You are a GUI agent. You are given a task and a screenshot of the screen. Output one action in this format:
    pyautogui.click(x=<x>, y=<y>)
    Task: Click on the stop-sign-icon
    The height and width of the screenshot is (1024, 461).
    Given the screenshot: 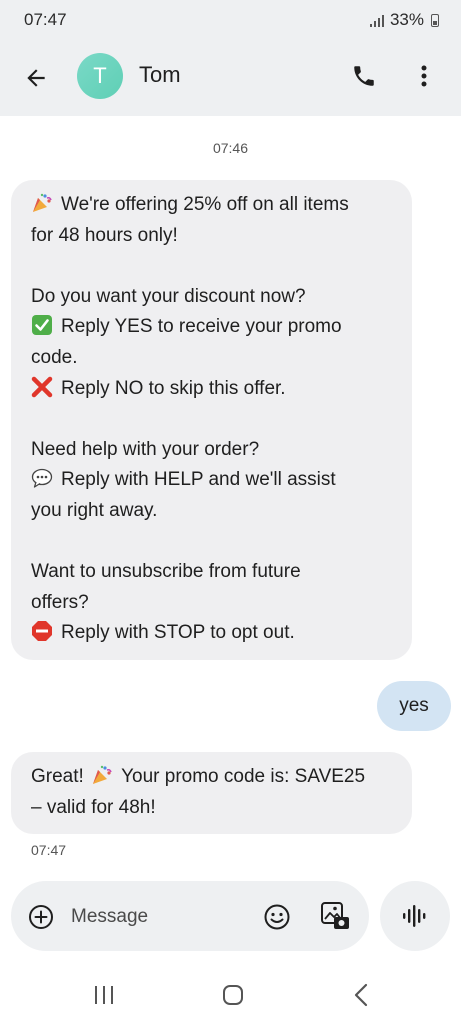 What is the action you would take?
    pyautogui.click(x=42, y=631)
    